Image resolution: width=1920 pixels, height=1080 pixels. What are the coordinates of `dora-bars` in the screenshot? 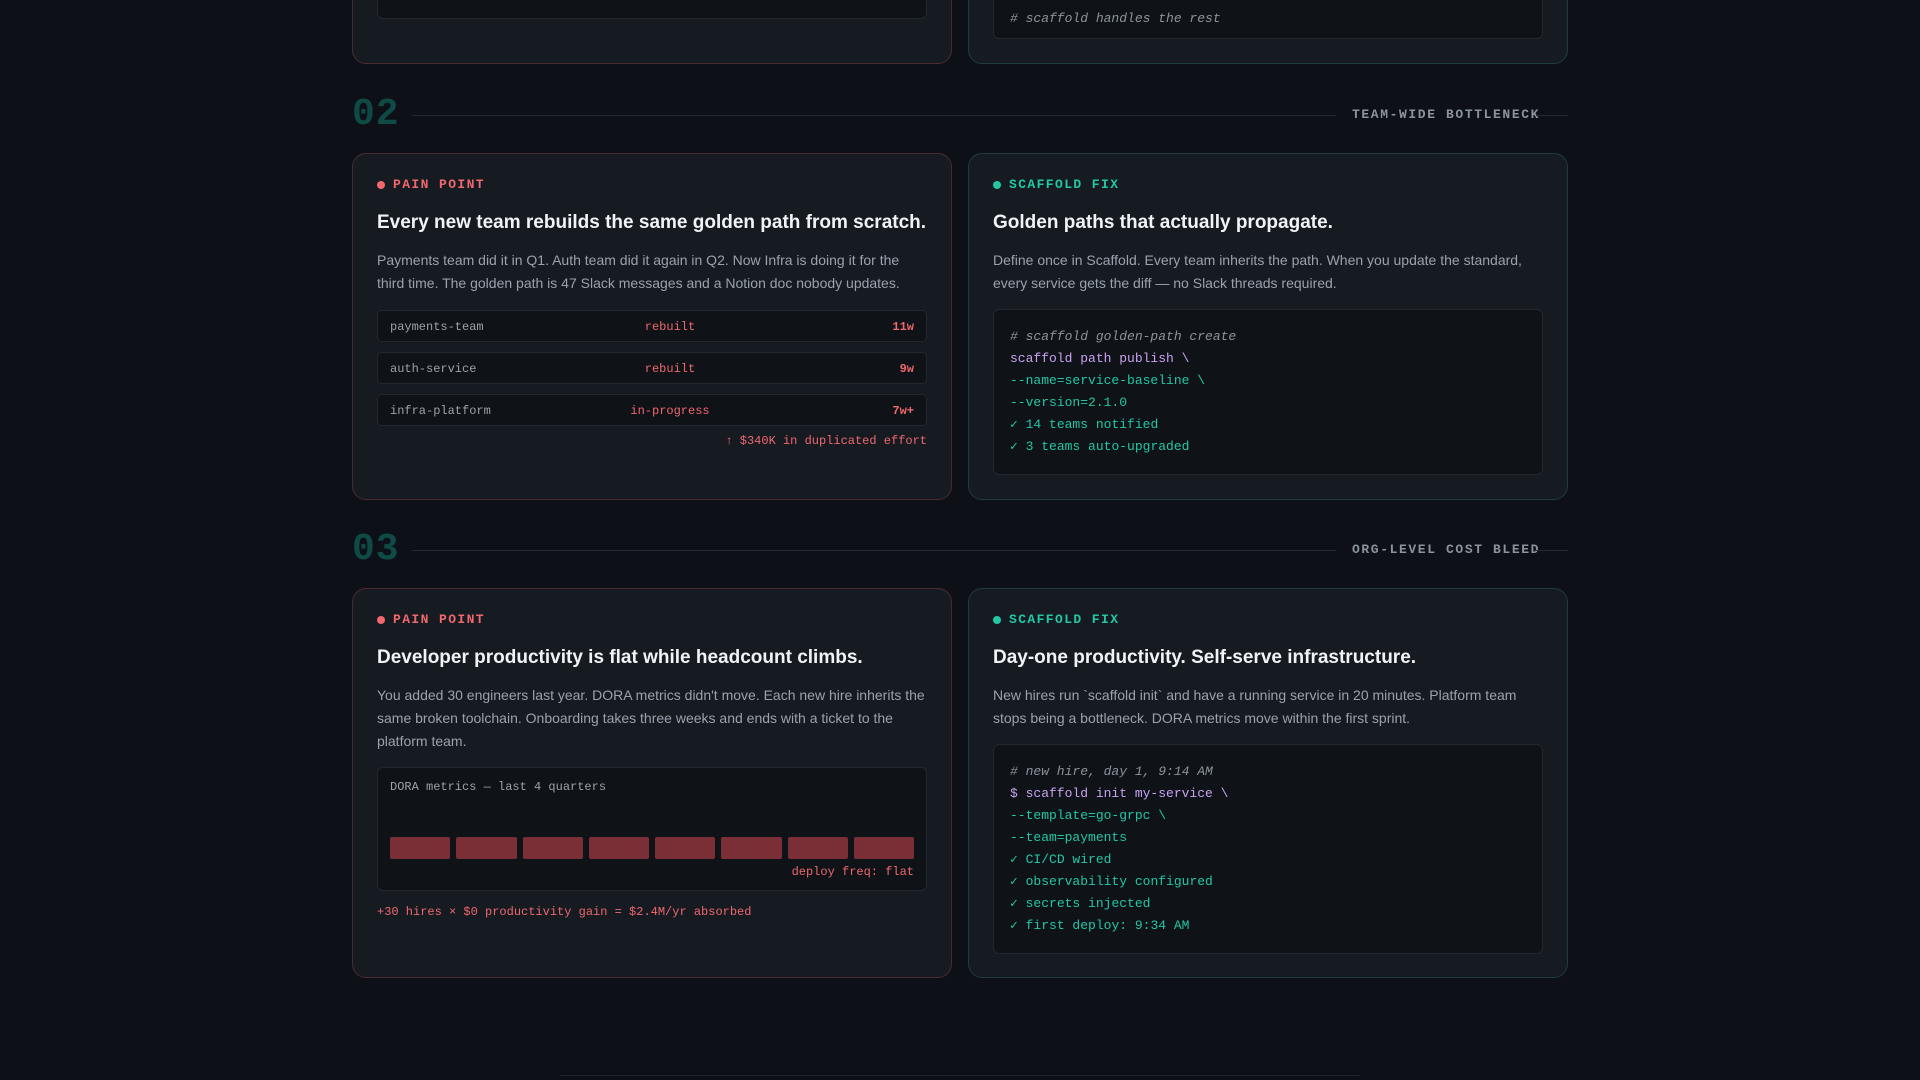 It's located at (652, 848).